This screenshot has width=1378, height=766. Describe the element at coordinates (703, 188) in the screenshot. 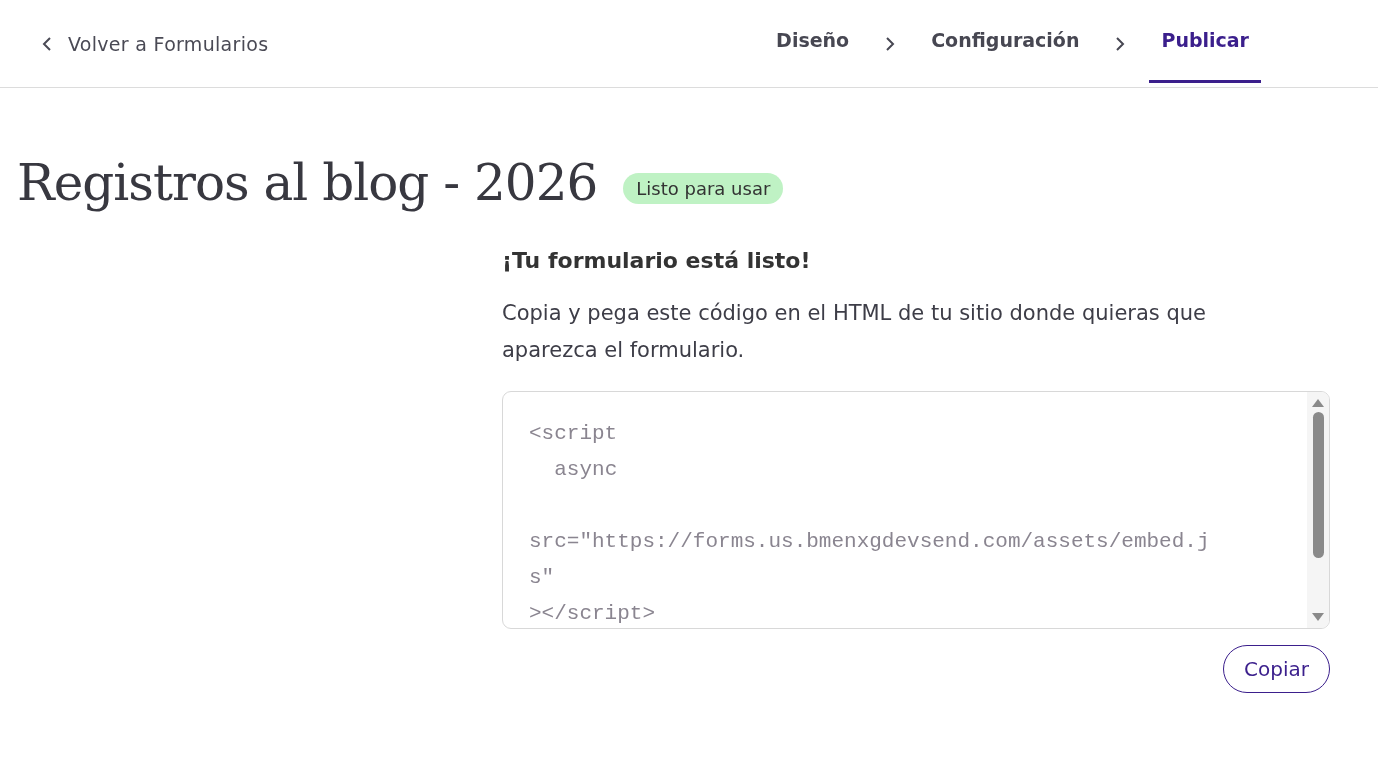

I see `status-badge: Listo para usar` at that location.